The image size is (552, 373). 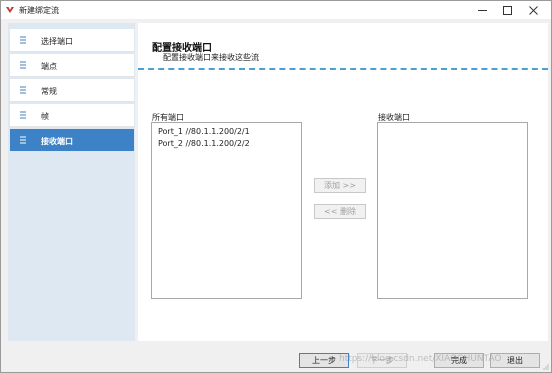 I want to click on receive-ports-list, so click(x=452, y=210).